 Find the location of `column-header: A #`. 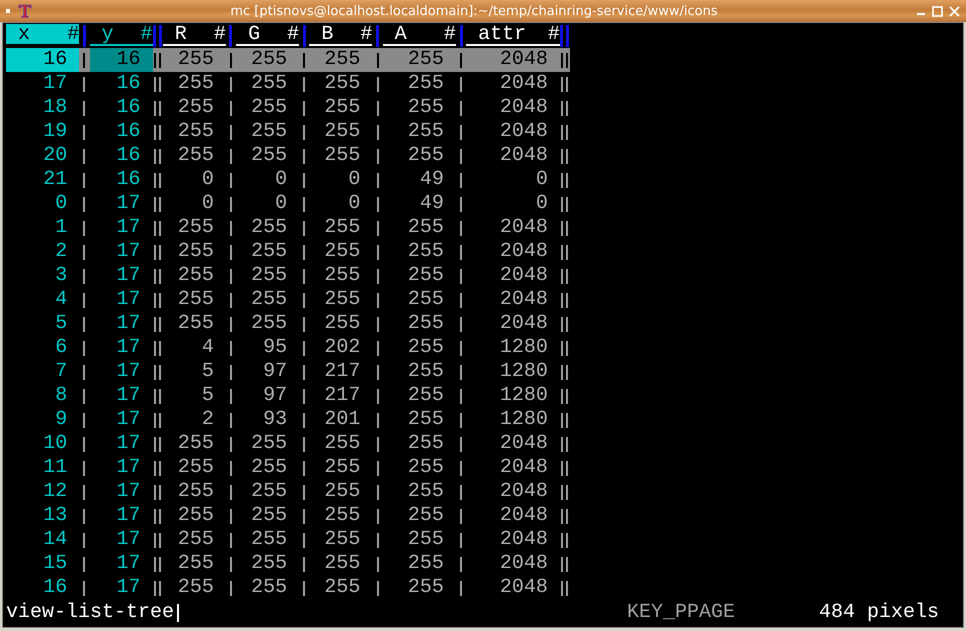

column-header: A # is located at coordinates (419, 35).